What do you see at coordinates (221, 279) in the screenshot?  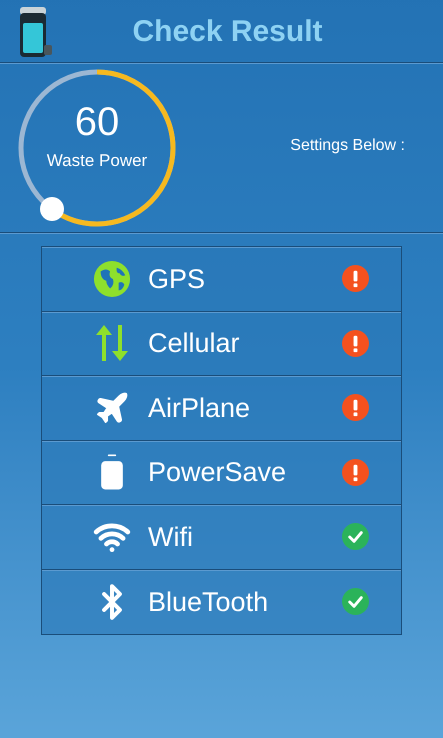 I see `setting-row: GPS` at bounding box center [221, 279].